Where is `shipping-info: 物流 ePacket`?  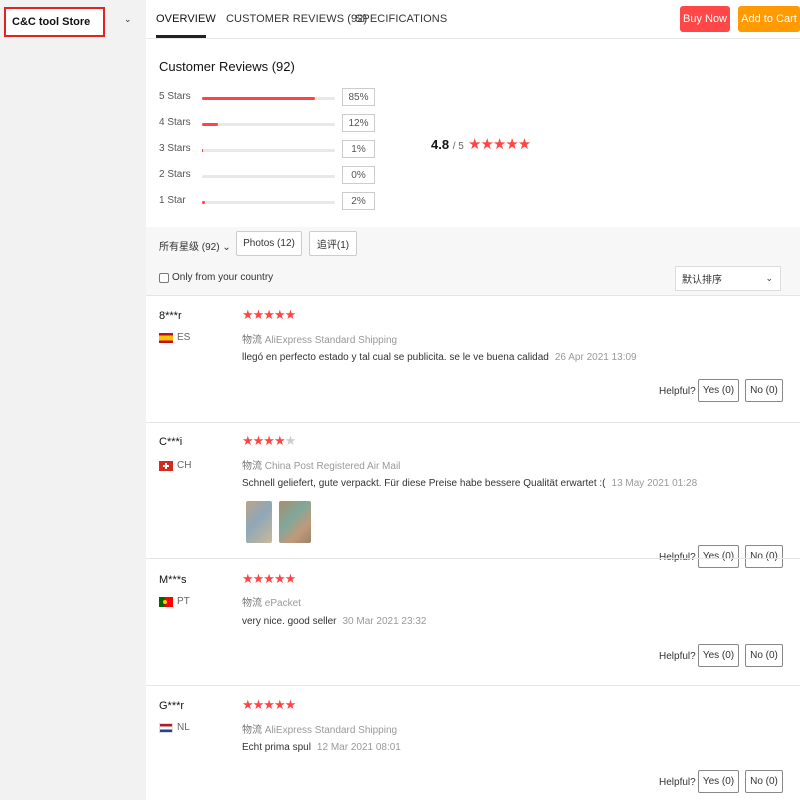
shipping-info: 物流 ePacket is located at coordinates (271, 601).